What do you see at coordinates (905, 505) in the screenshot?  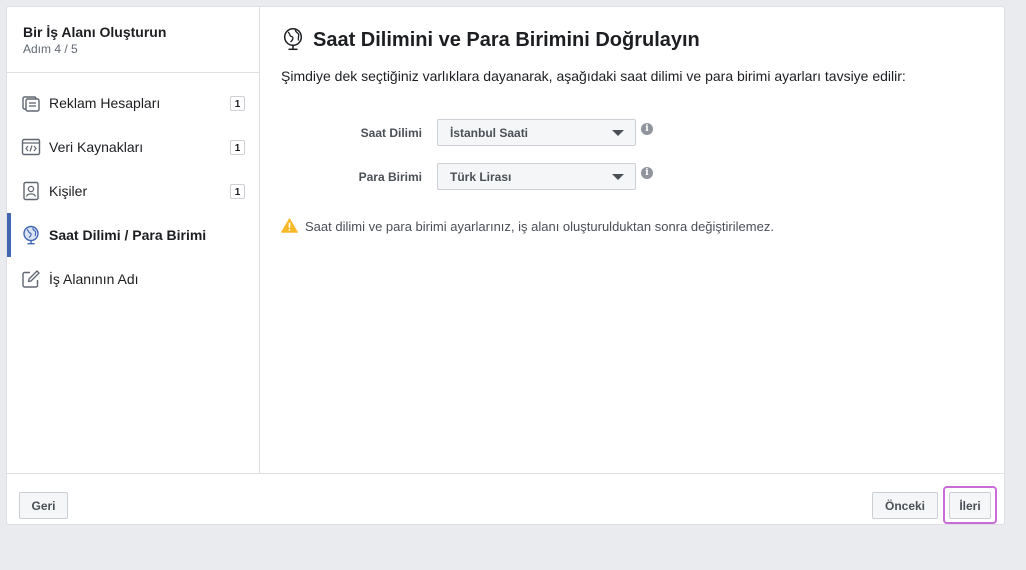 I see `previous-button: Önceki` at bounding box center [905, 505].